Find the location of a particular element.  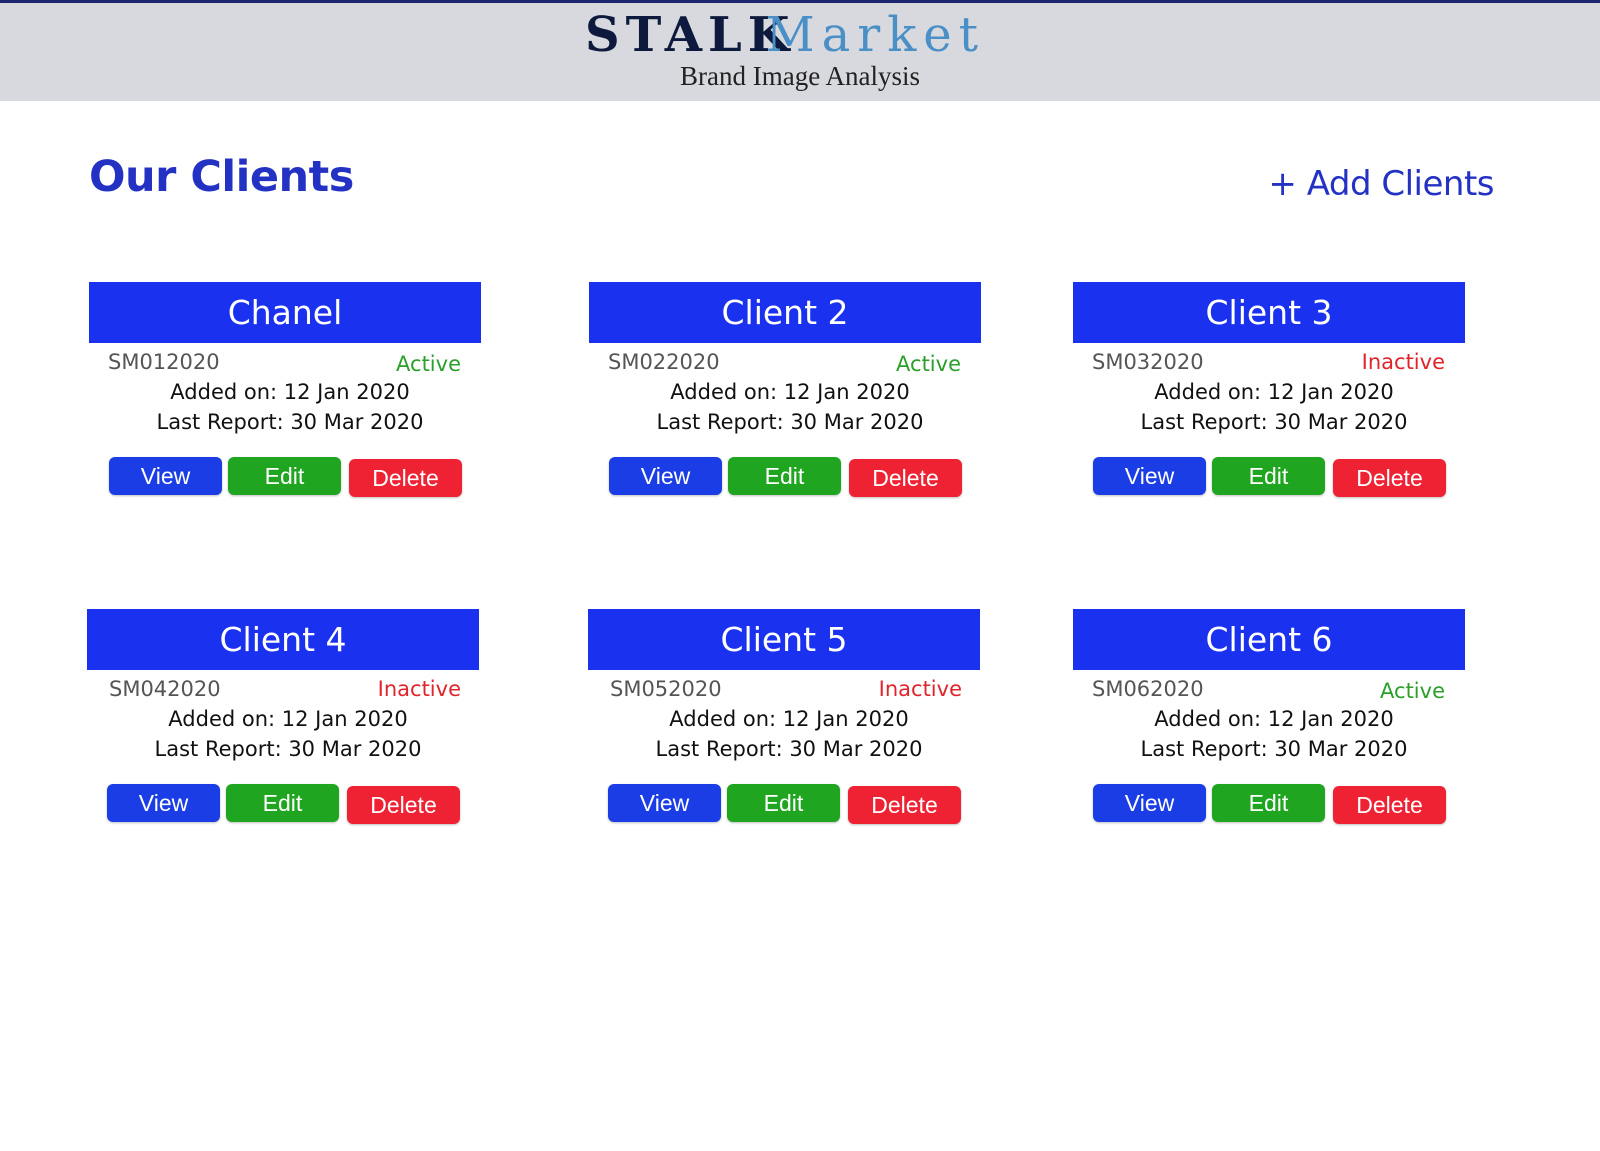

client-id: SM052020 is located at coordinates (666, 689).